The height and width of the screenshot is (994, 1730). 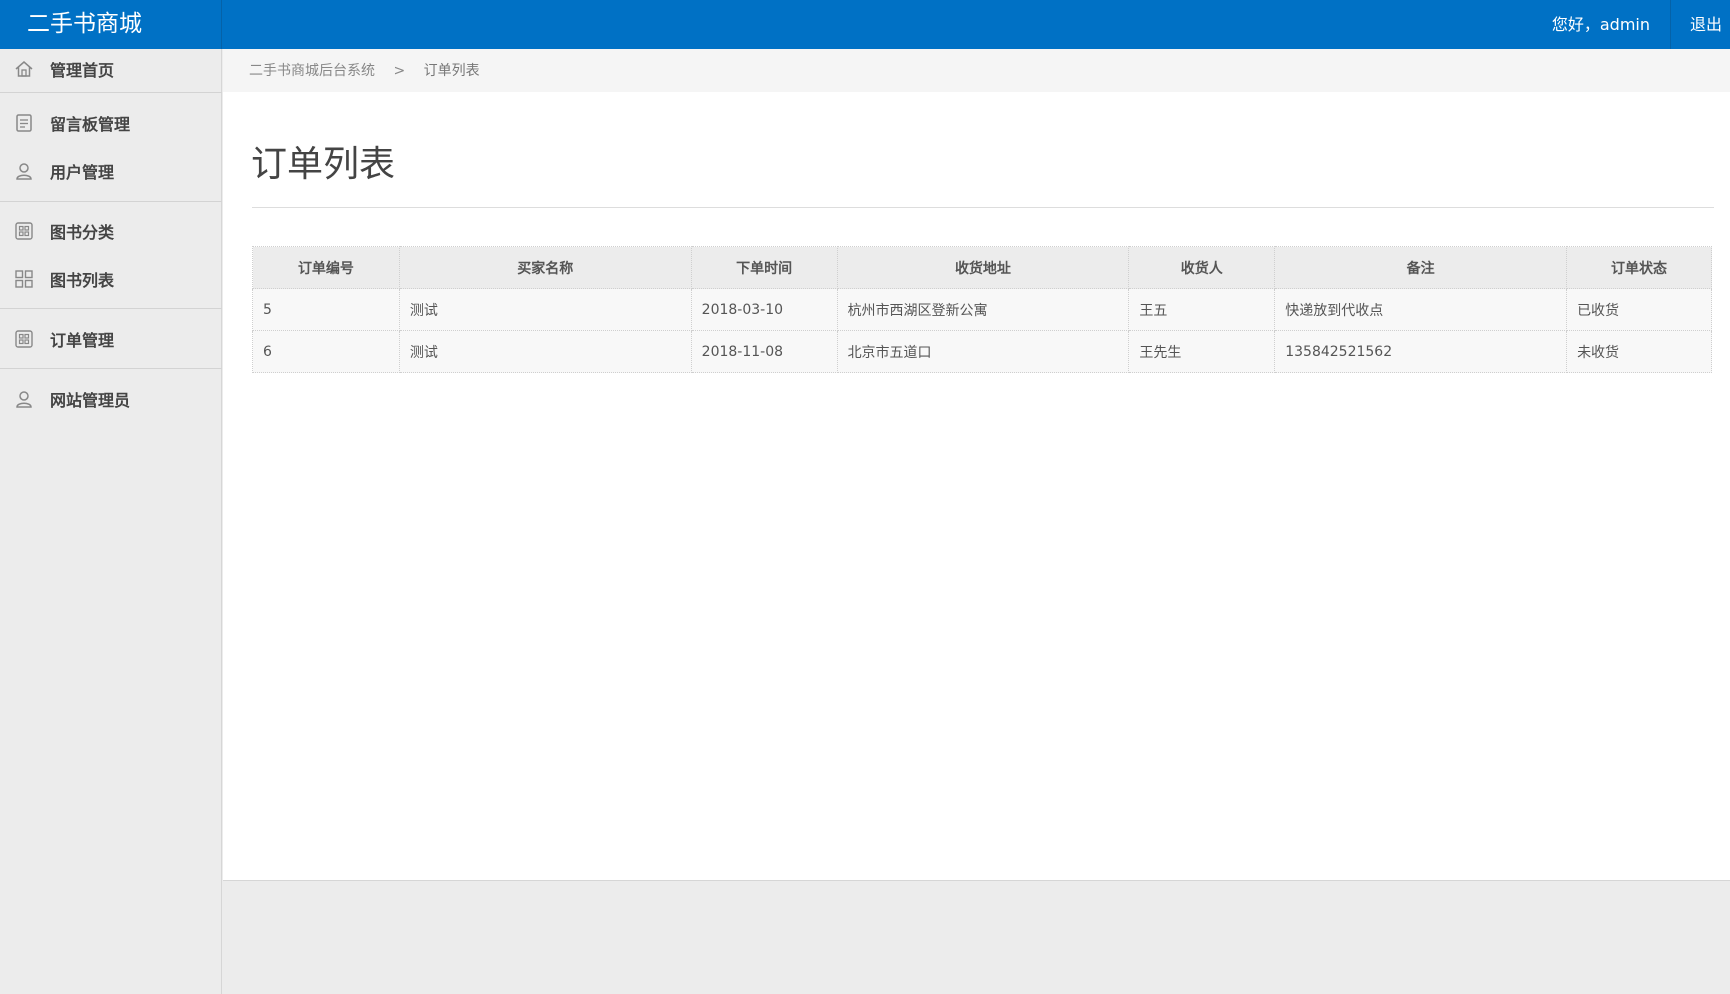 I want to click on sidebar-item-label: 管理首页, so click(x=82, y=70).